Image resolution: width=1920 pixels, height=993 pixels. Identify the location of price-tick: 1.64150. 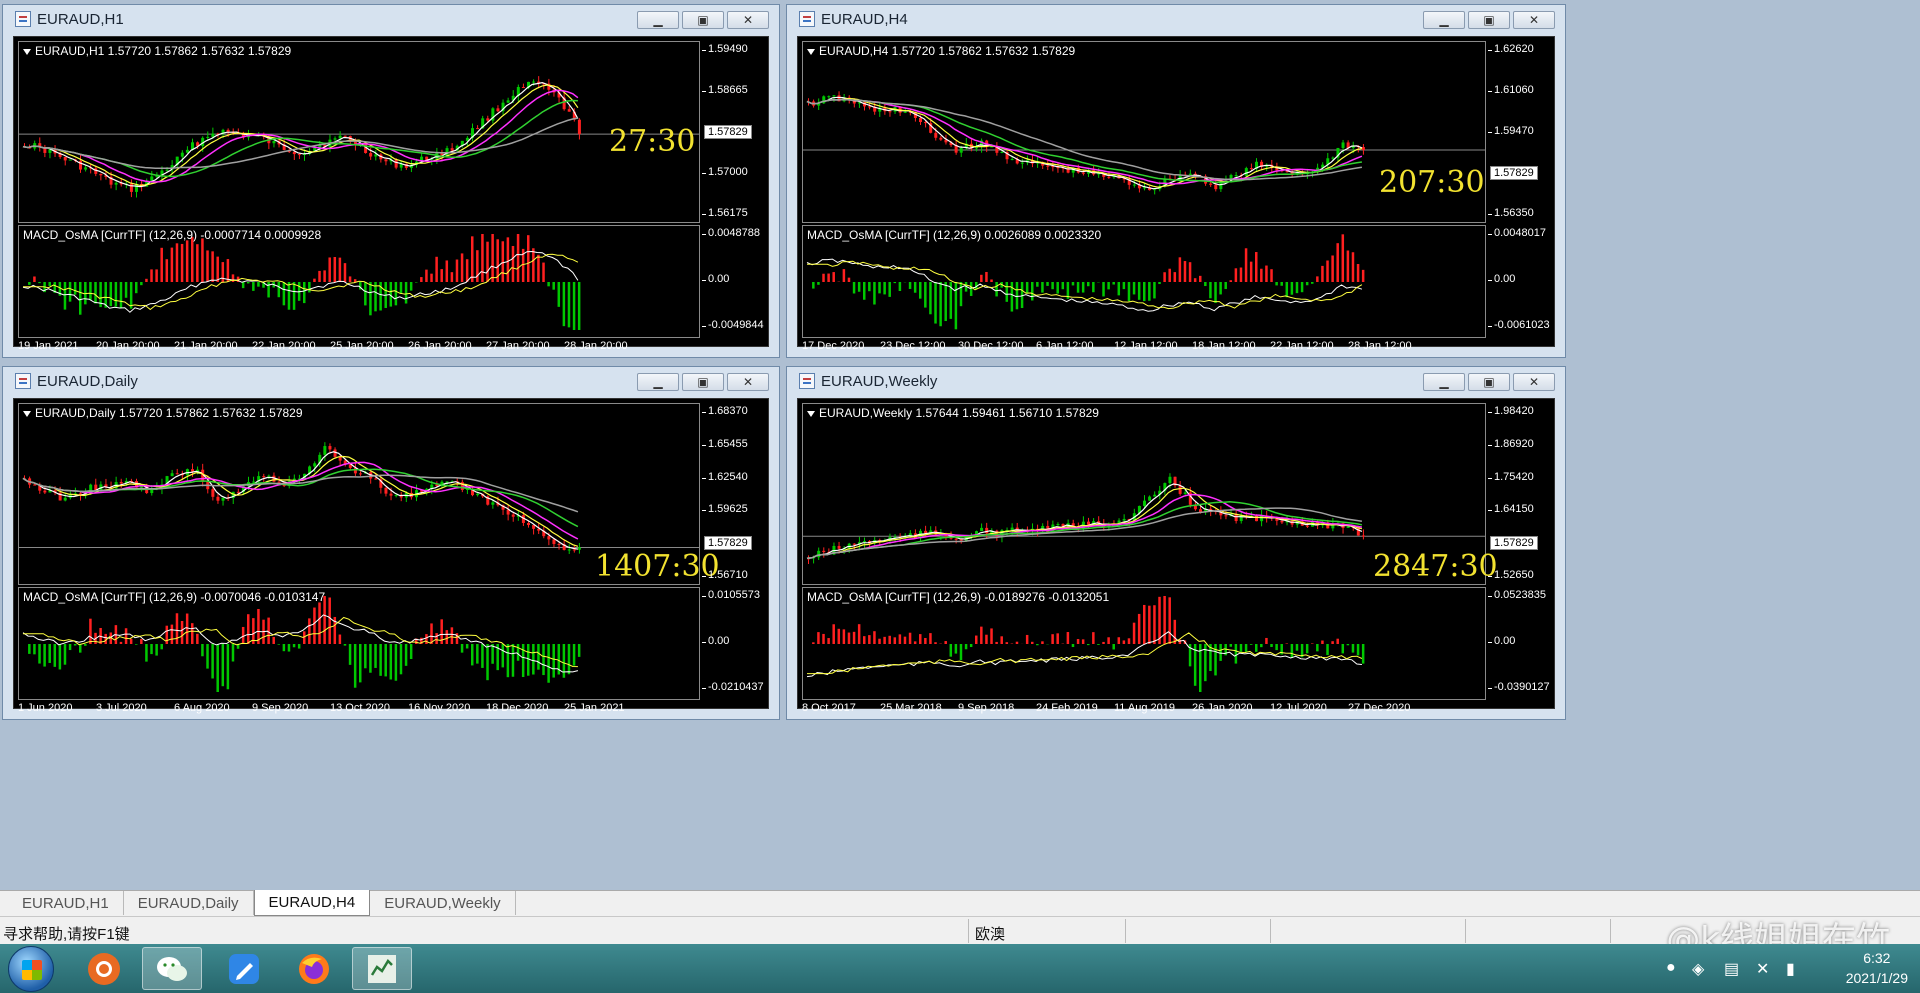
(1511, 509).